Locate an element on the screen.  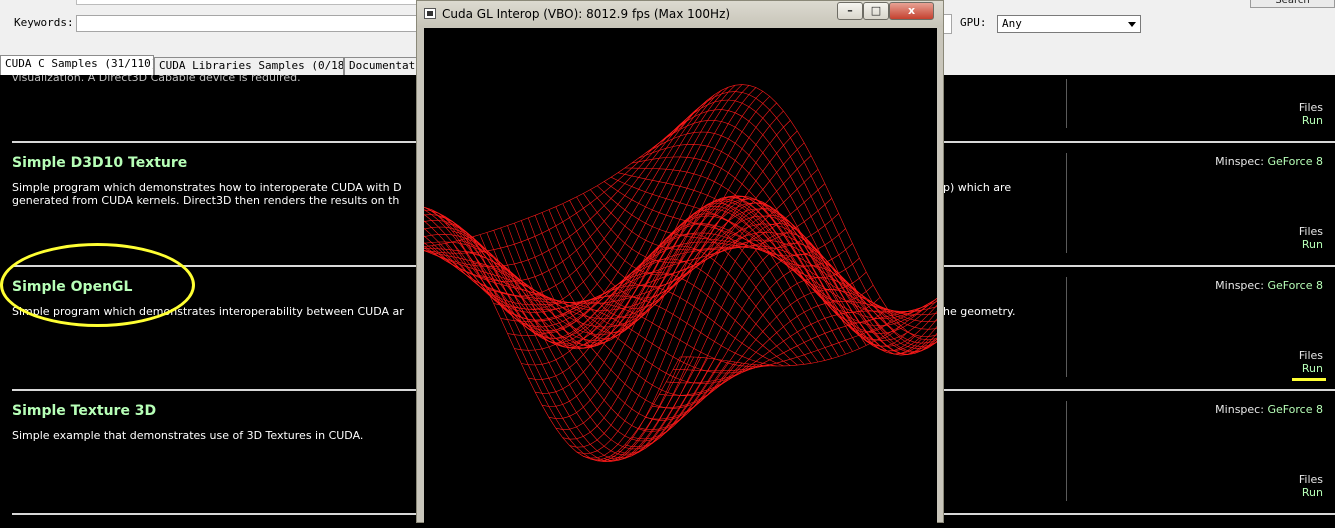
highlight-ellipse is located at coordinates (97, 285).